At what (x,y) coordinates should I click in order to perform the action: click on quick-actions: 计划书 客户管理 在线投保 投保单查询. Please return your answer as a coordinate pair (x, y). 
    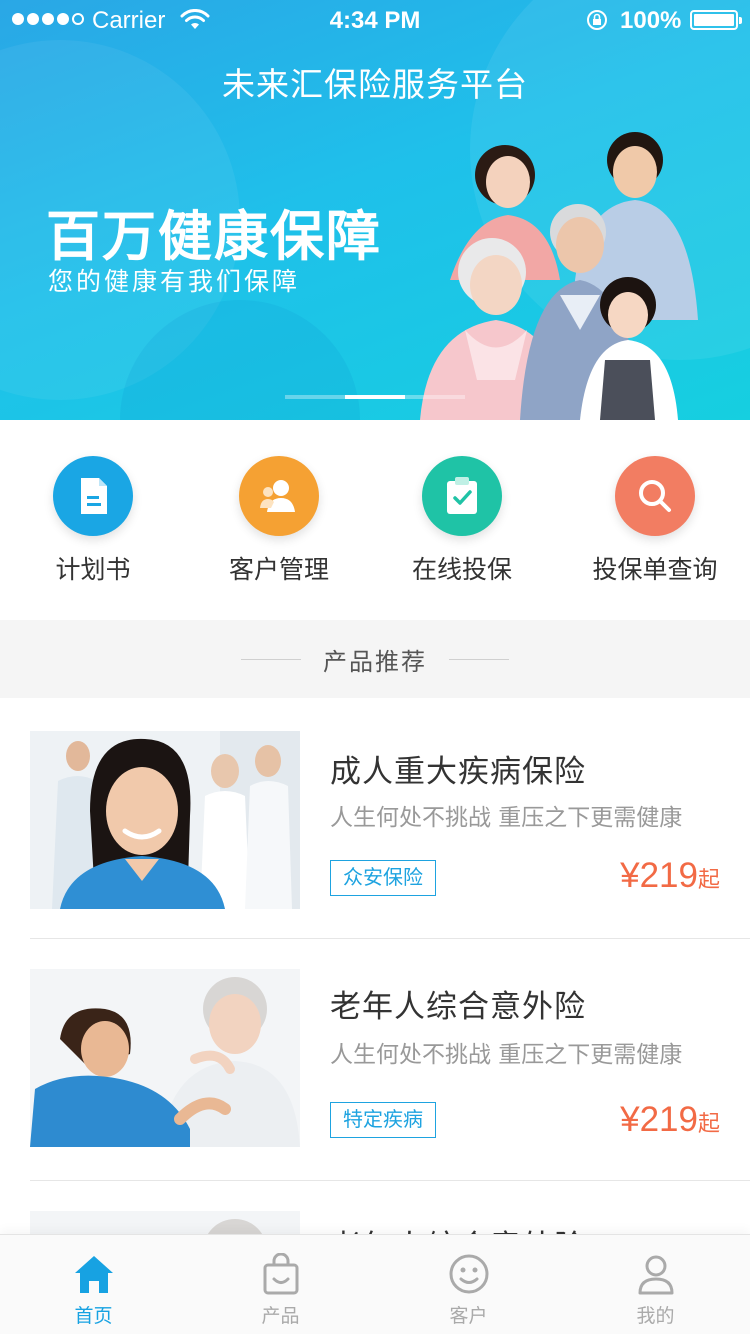
    Looking at the image, I should click on (375, 520).